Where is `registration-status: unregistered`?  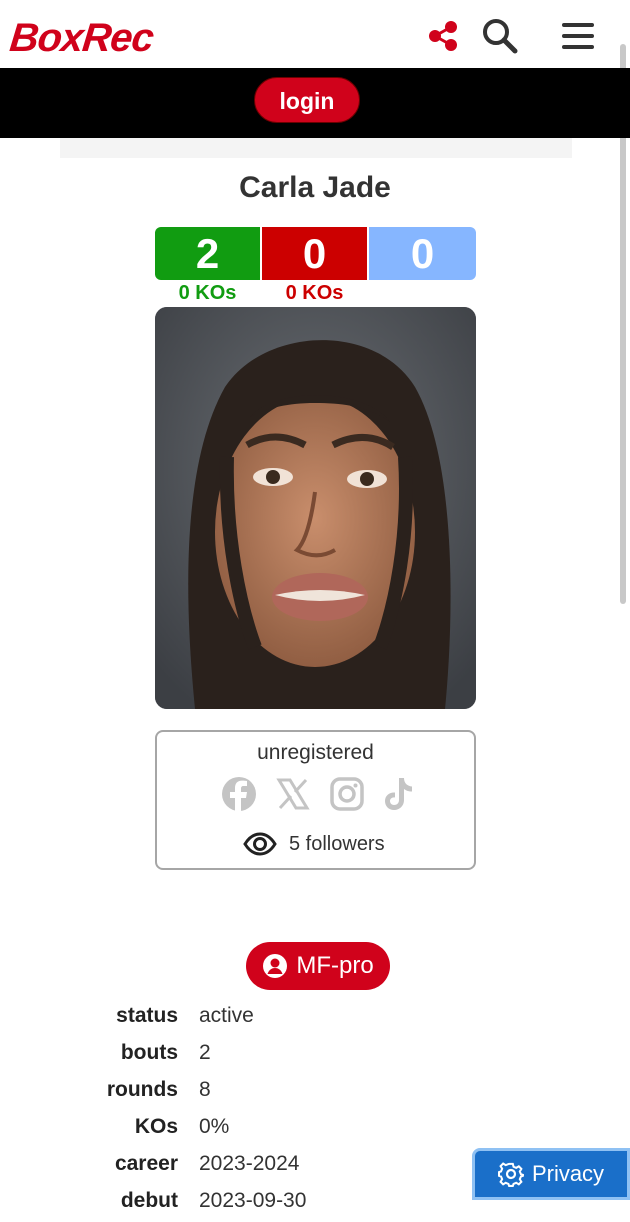
registration-status: unregistered is located at coordinates (315, 752).